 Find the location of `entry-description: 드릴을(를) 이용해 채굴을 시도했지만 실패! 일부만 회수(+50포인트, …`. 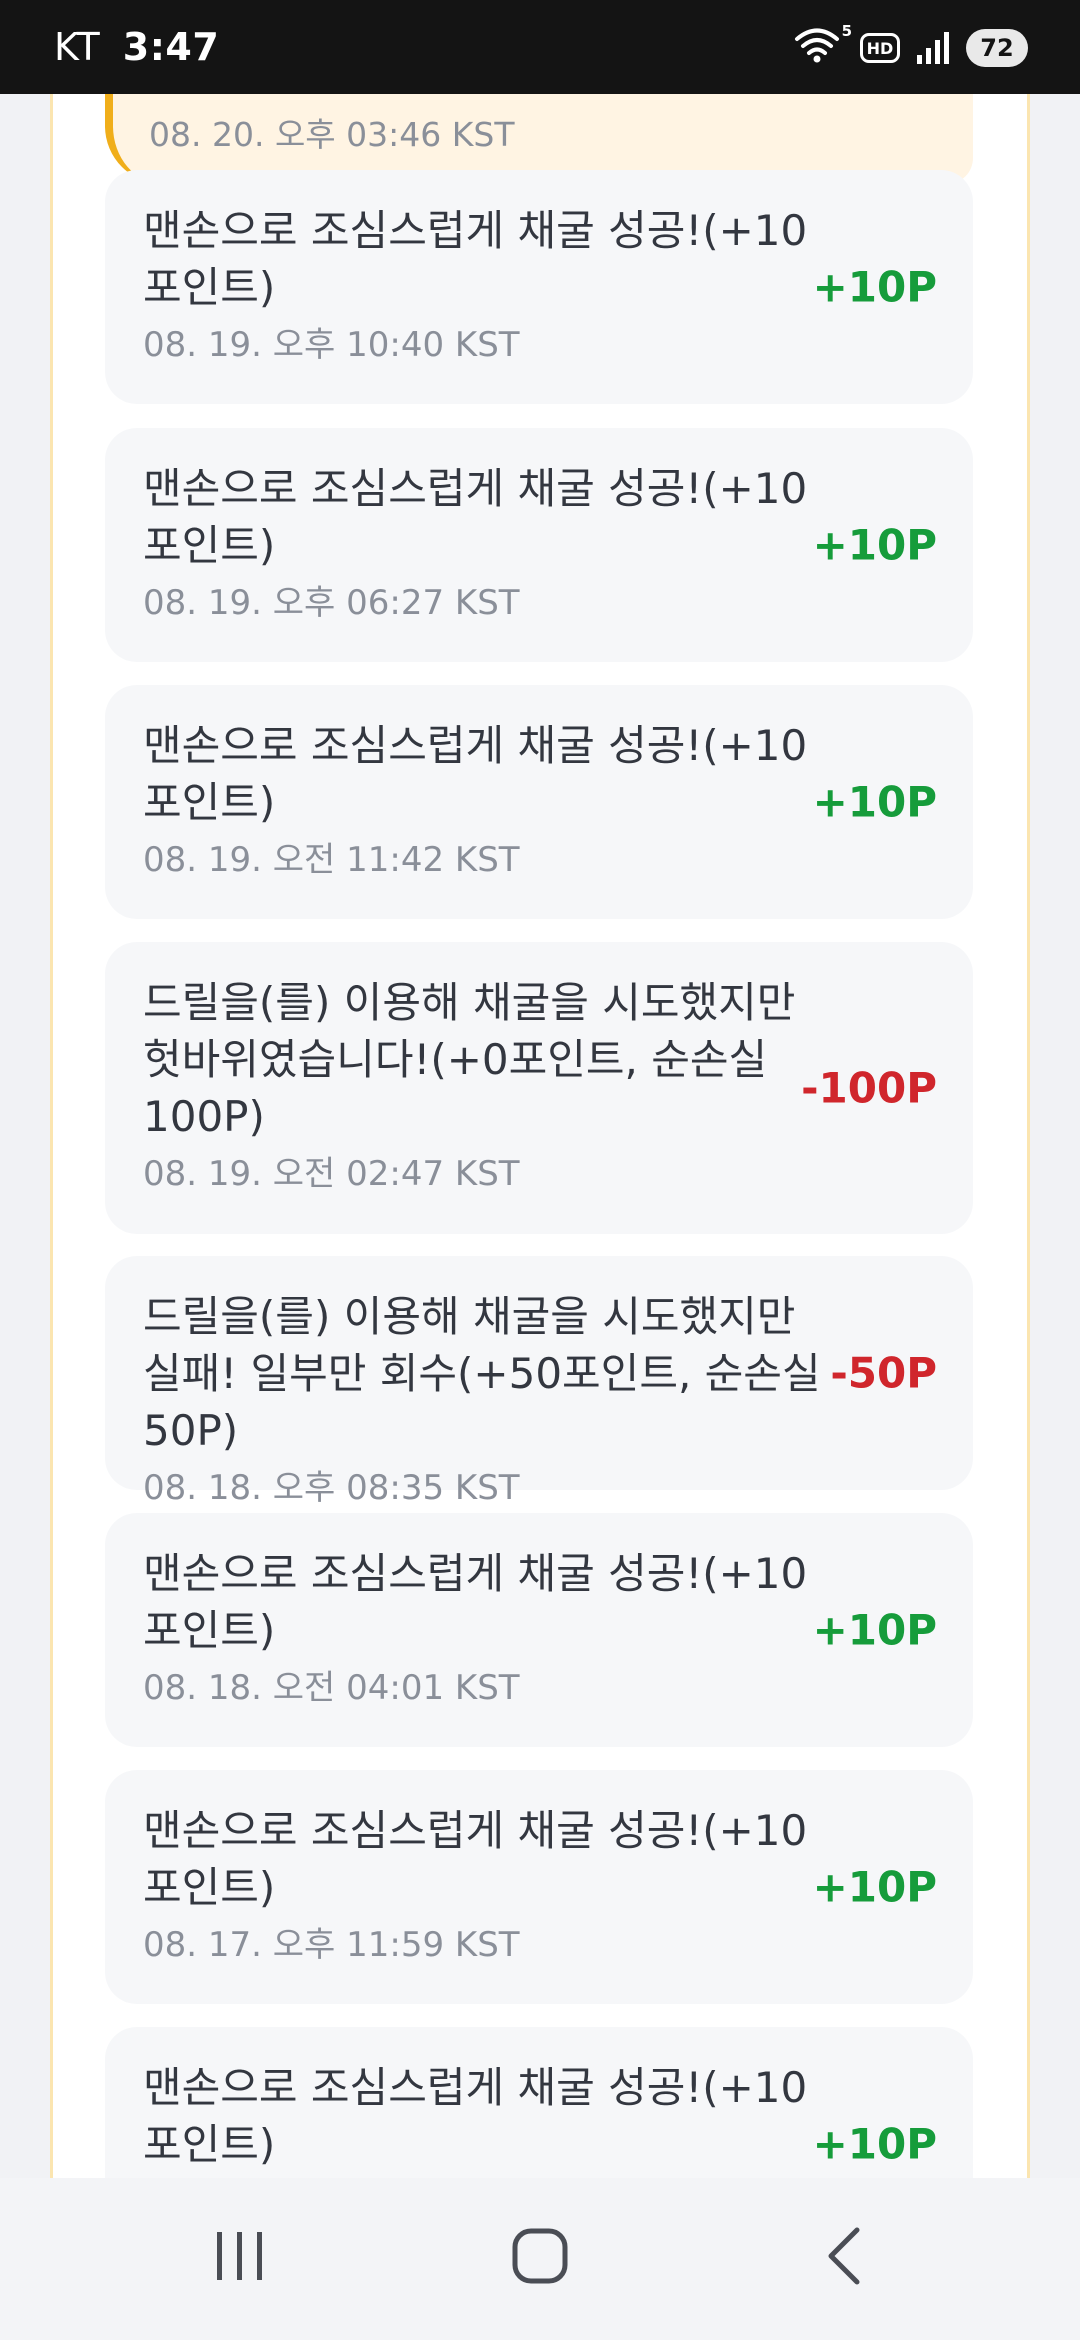

entry-description: 드릴을(를) 이용해 채굴을 시도했지만 실패! 일부만 회수(+50포인트, … is located at coordinates (483, 1399).